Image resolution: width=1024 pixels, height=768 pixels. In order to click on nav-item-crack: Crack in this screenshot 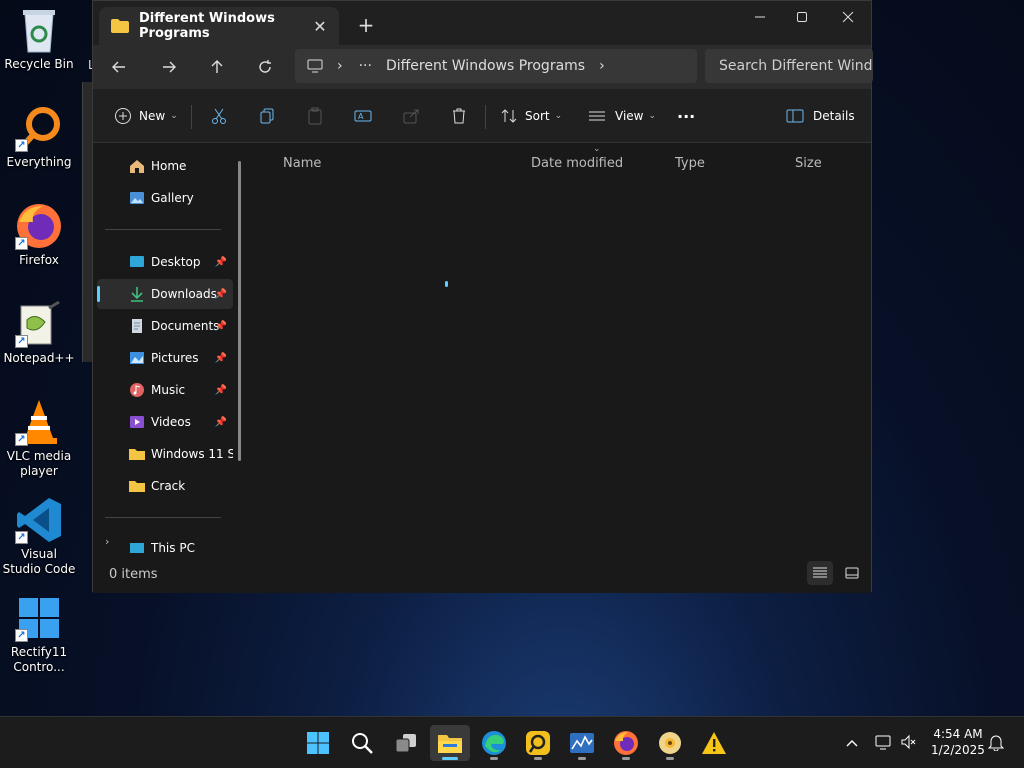, I will do `click(165, 486)`.